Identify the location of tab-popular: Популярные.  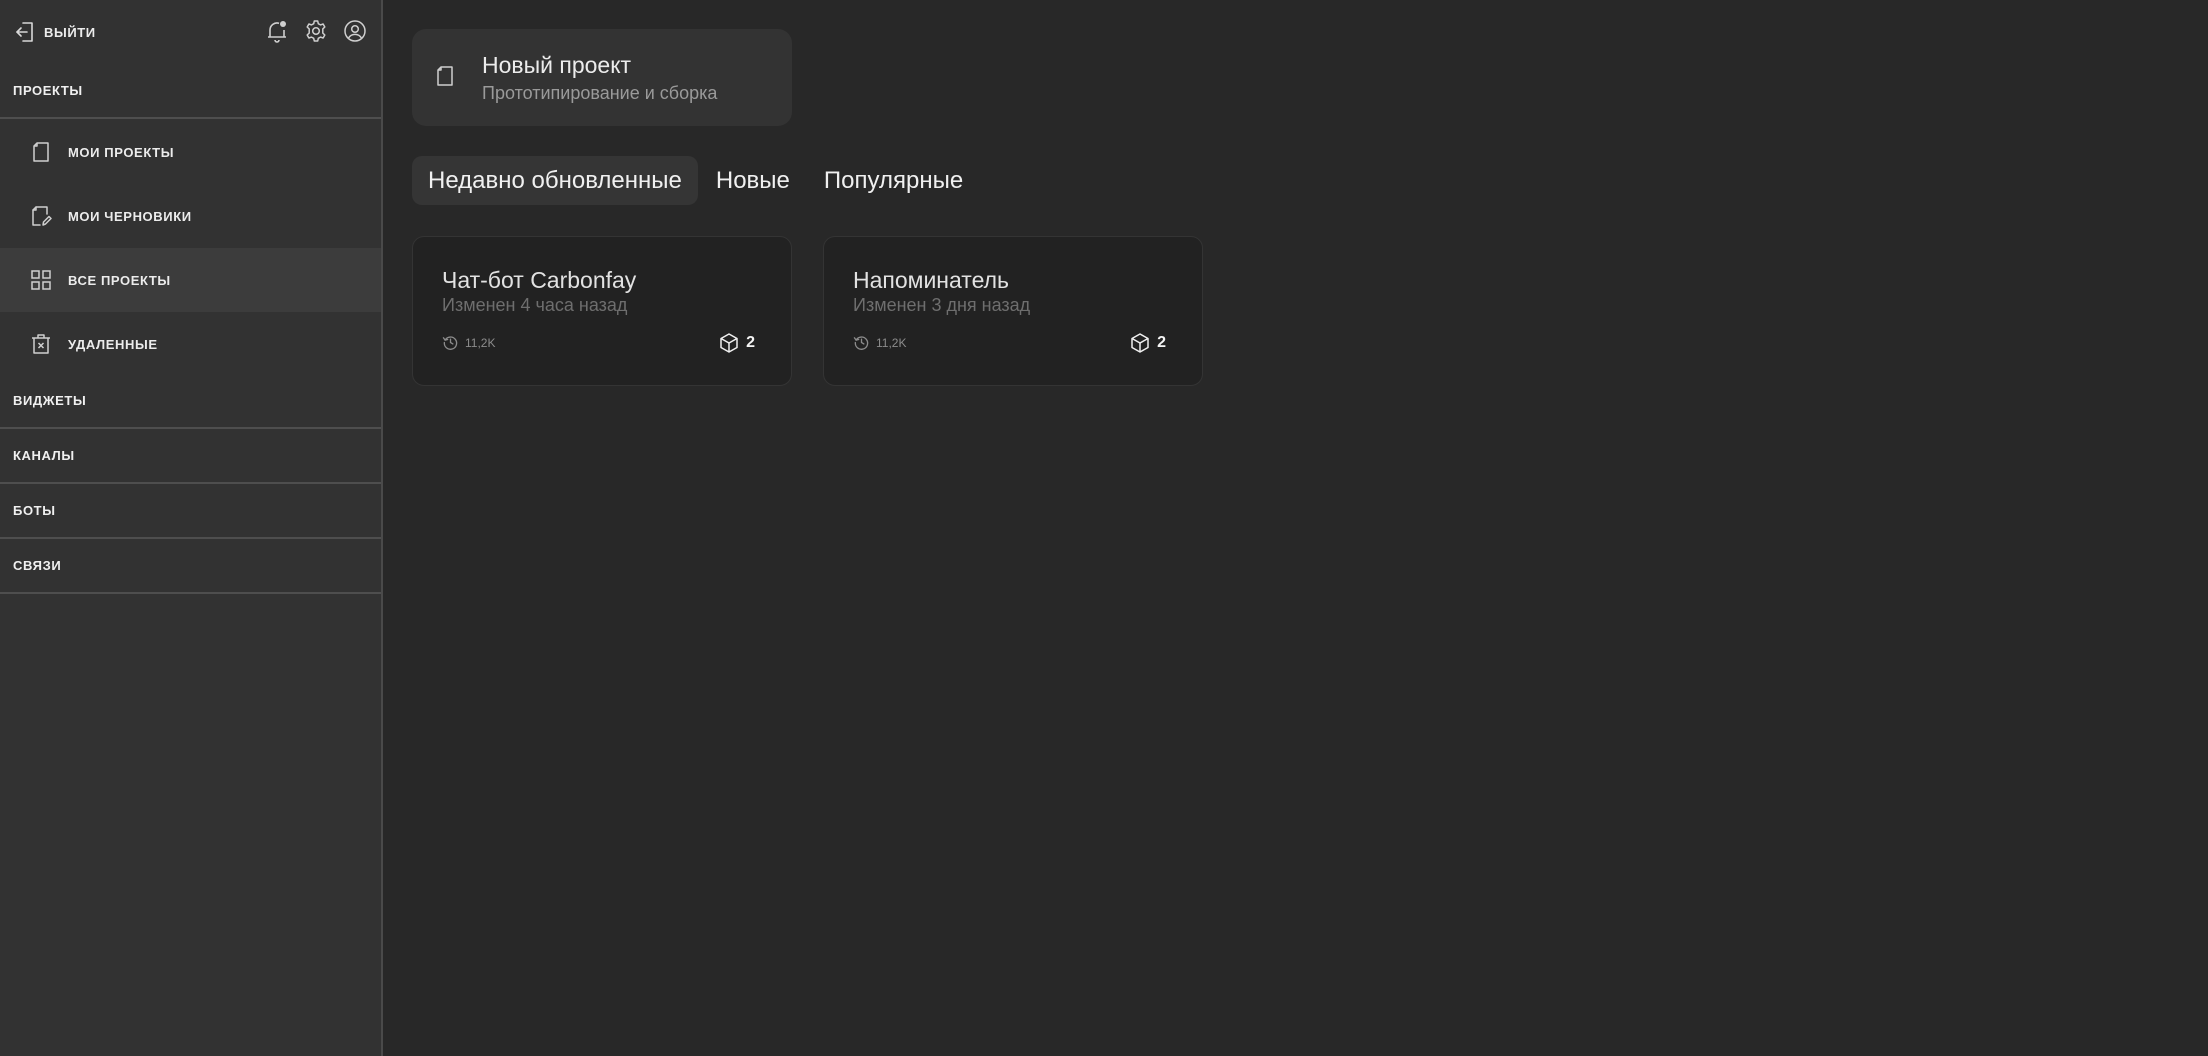
(893, 180).